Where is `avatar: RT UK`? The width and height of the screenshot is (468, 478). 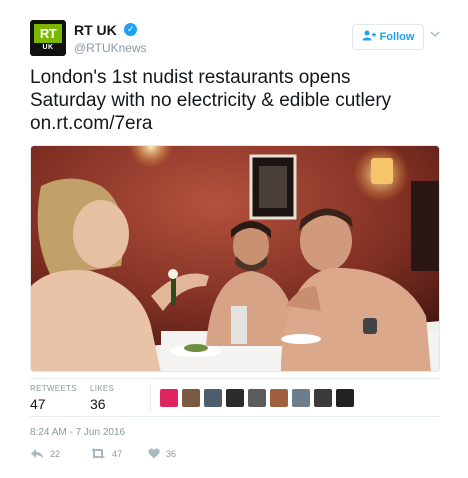 avatar: RT UK is located at coordinates (48, 38).